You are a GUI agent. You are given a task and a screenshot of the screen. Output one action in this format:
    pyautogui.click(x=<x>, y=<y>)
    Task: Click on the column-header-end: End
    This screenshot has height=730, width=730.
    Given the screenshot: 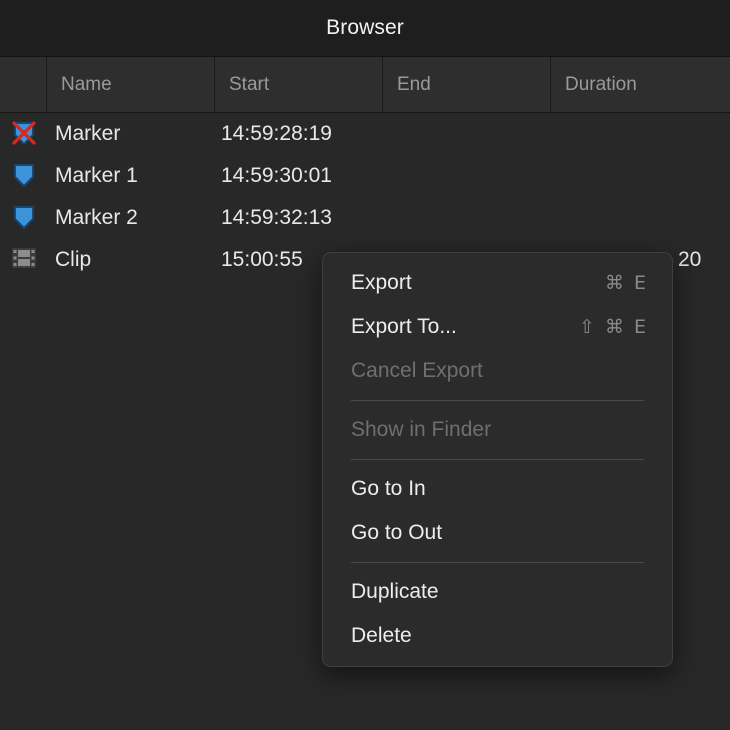 What is the action you would take?
    pyautogui.click(x=467, y=84)
    